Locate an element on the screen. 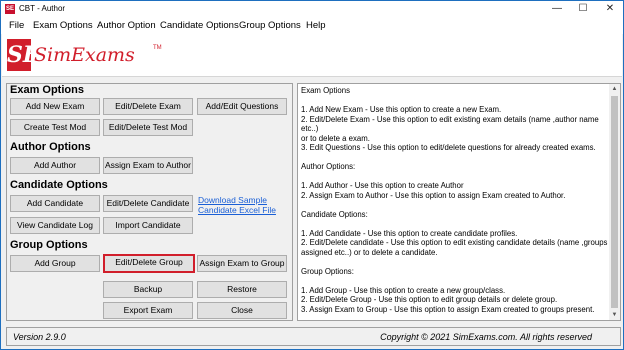  export-exam-button: Export Exam is located at coordinates (148, 310).